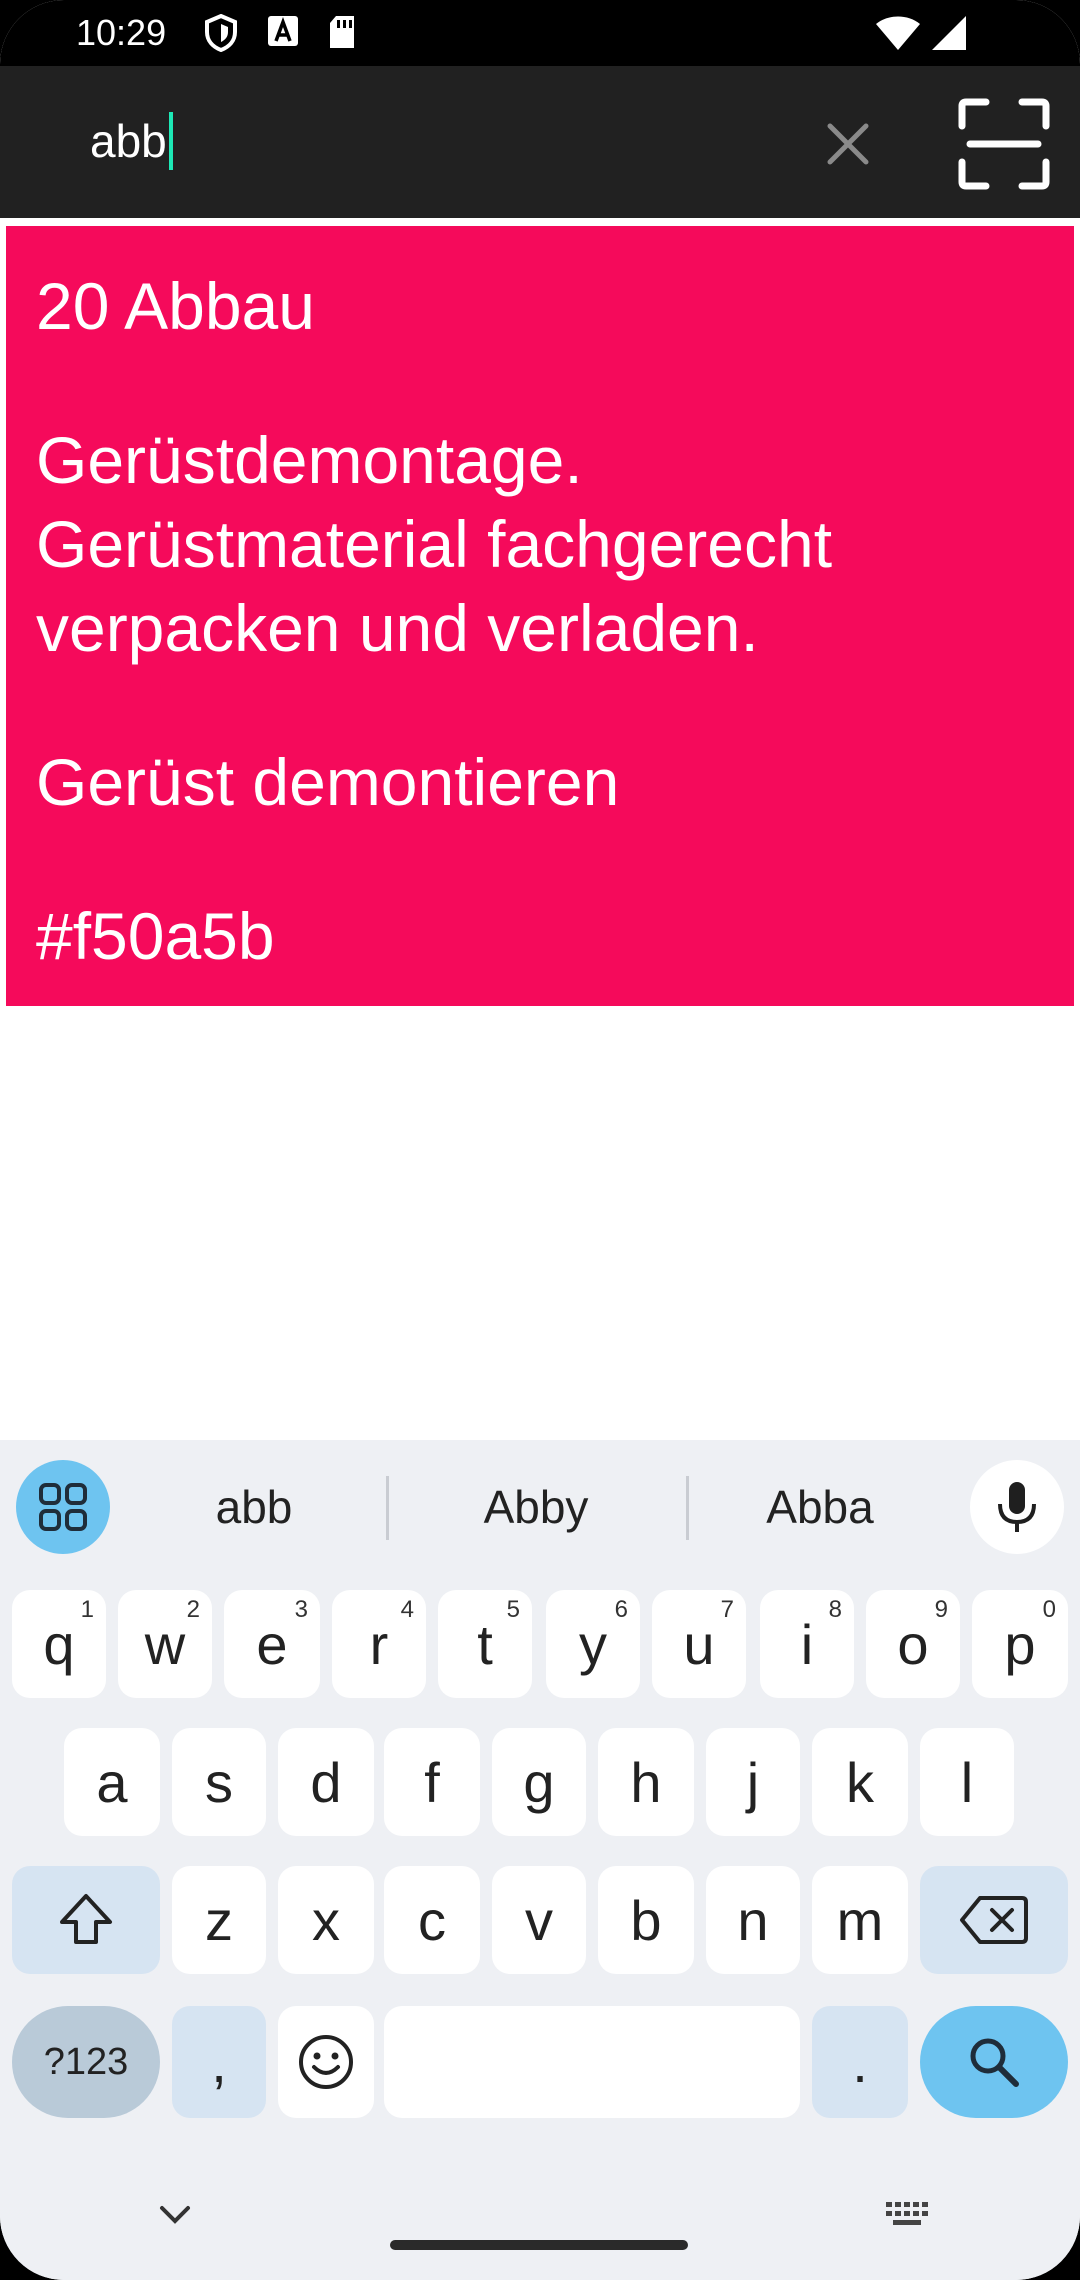 This screenshot has height=2280, width=1080. I want to click on comma-key: ,, so click(219, 2062).